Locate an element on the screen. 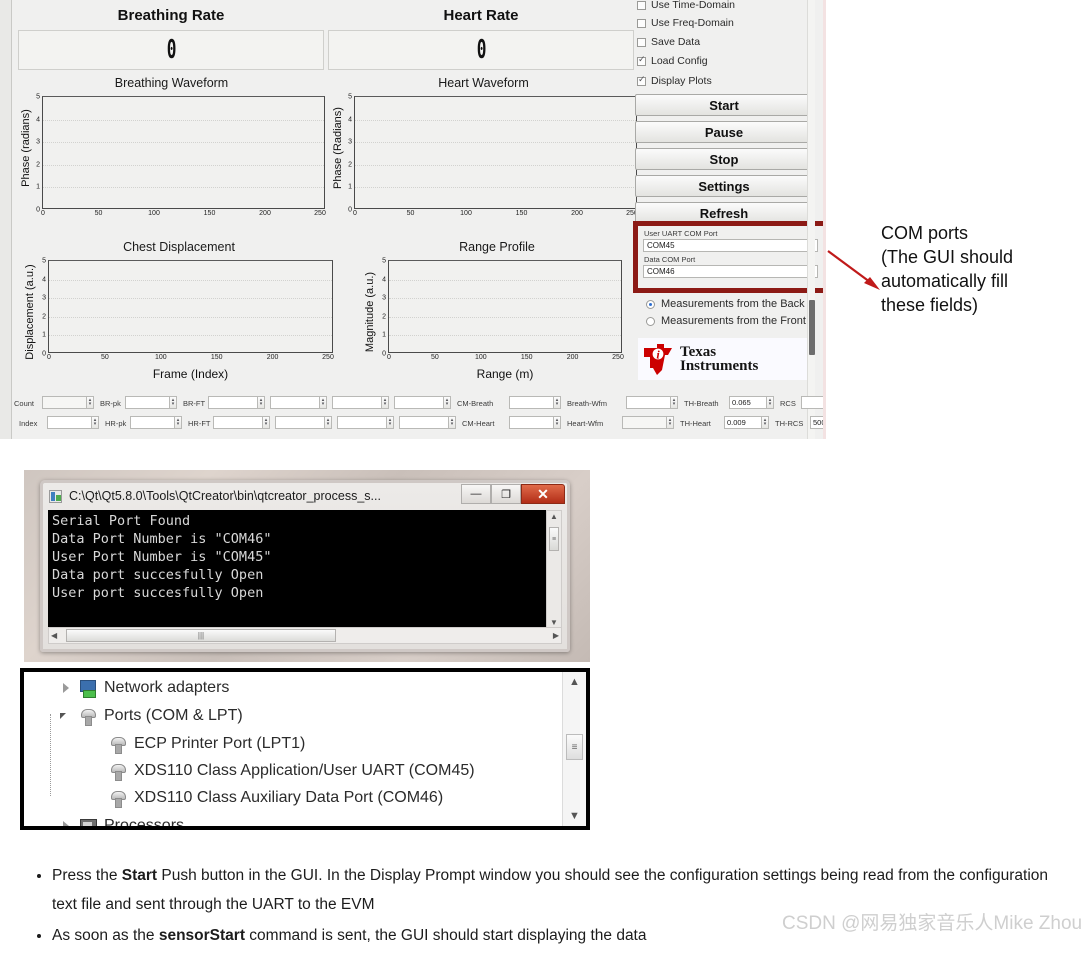 The height and width of the screenshot is (953, 1091). status-label: CM-Breath is located at coordinates (475, 403).